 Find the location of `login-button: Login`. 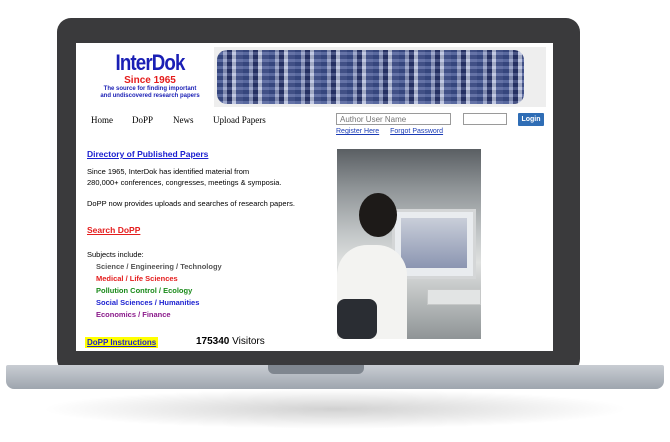

login-button: Login is located at coordinates (531, 119).